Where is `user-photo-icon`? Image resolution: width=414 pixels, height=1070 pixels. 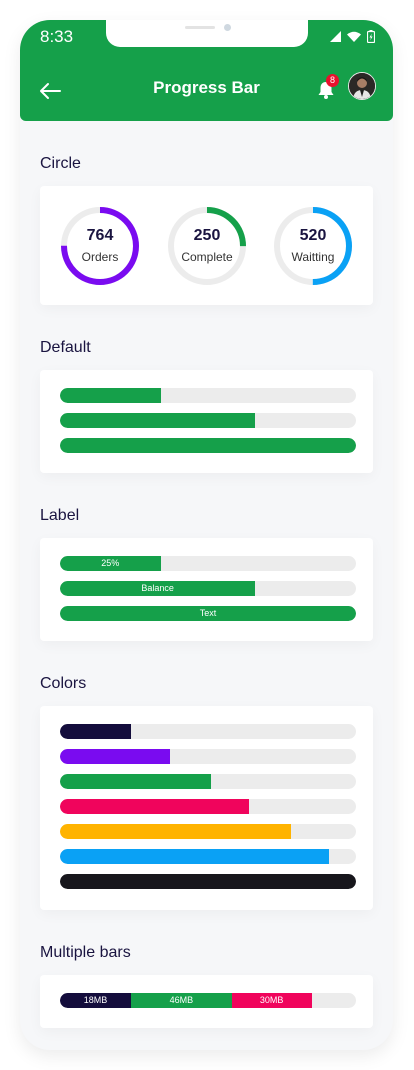 user-photo-icon is located at coordinates (362, 86).